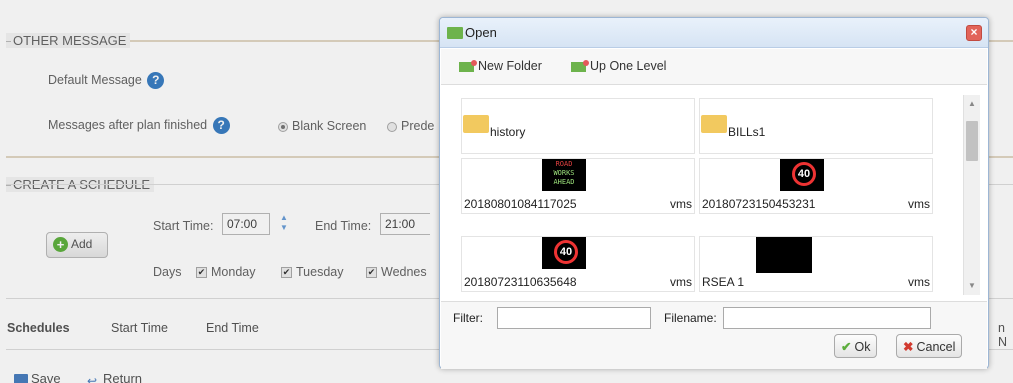  What do you see at coordinates (936, 347) in the screenshot?
I see `cancel-label: Cancel` at bounding box center [936, 347].